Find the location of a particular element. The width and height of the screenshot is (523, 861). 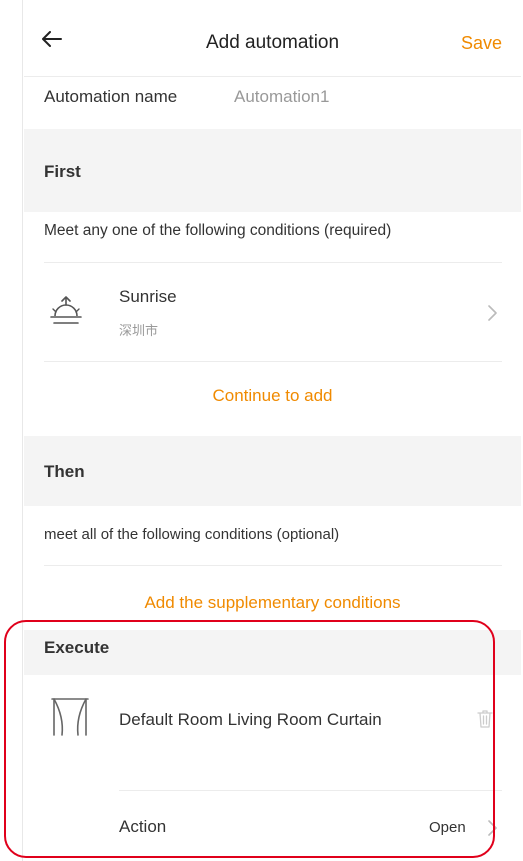

first-section-header: First is located at coordinates (272, 170).